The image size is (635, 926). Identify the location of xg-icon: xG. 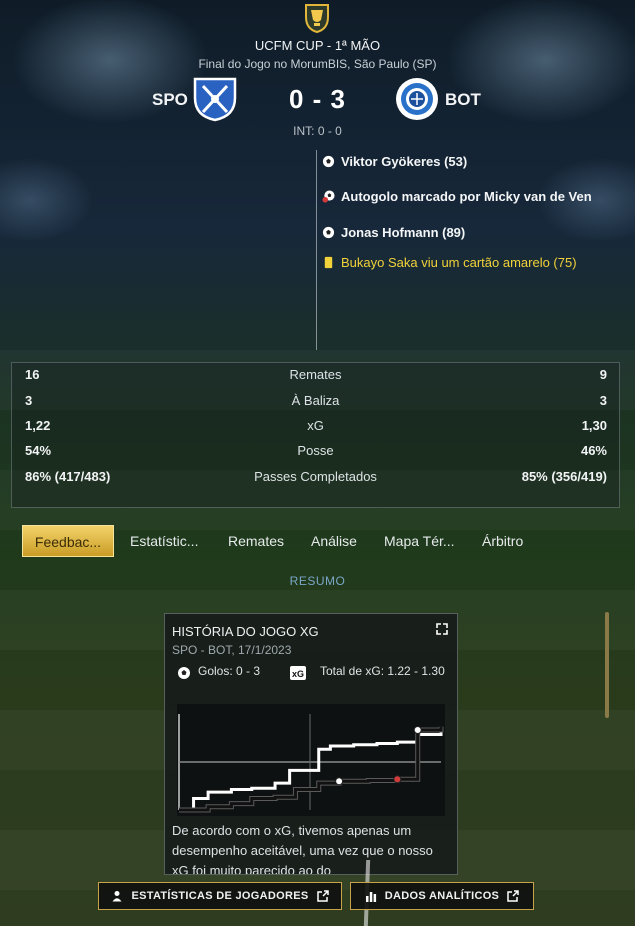
(298, 673).